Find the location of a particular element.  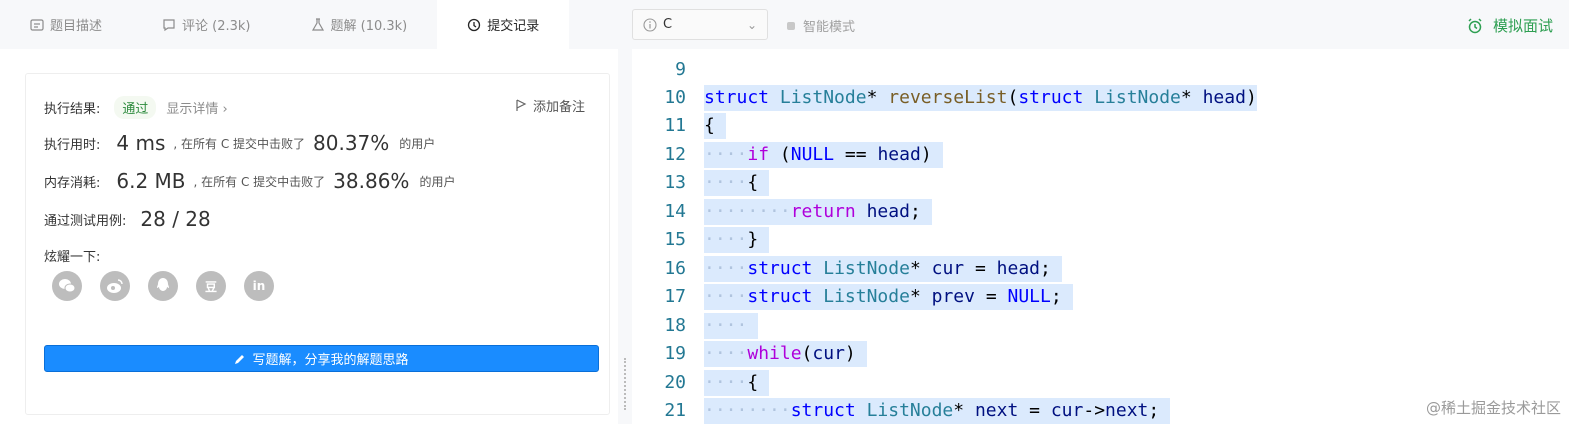

code-line: 18 ···· is located at coordinates (1100, 326).